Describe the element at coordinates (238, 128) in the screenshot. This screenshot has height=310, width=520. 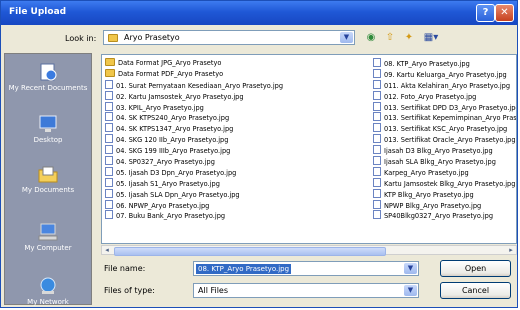
I see `list-item: 04. SK KTPS1347_Aryo Prasetyo.jpg` at that location.